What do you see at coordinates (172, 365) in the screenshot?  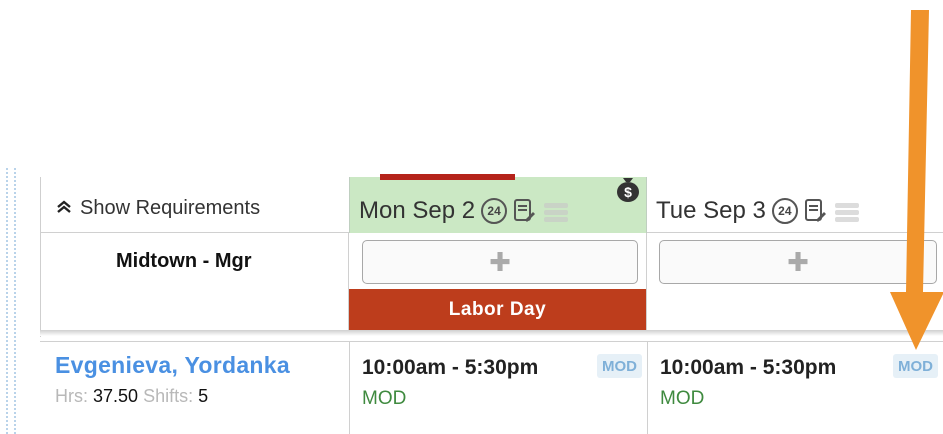 I see `employee-name: Evgenieva, Yordanka` at bounding box center [172, 365].